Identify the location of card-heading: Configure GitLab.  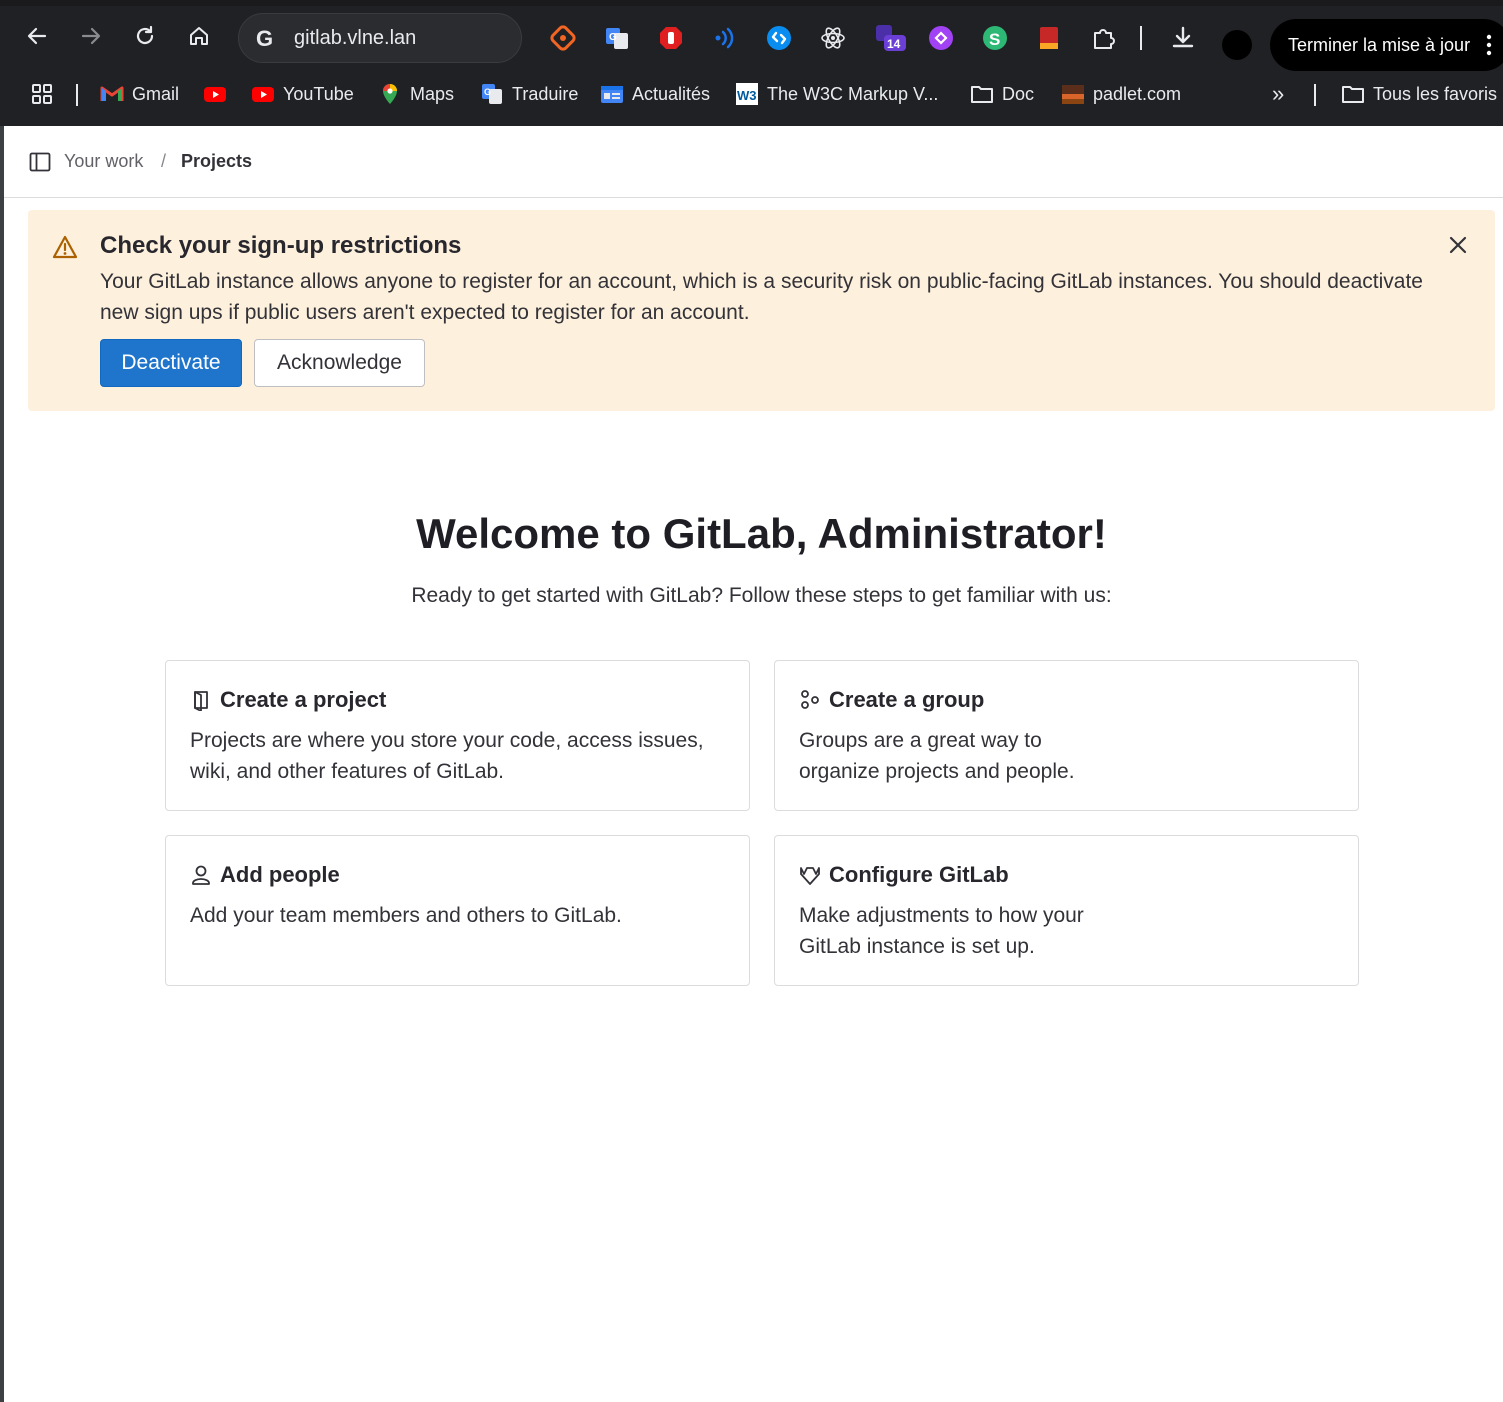
(904, 875).